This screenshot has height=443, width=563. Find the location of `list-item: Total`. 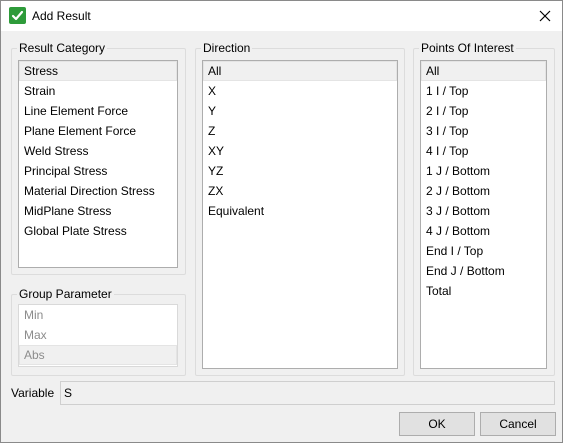

list-item: Total is located at coordinates (483, 291).